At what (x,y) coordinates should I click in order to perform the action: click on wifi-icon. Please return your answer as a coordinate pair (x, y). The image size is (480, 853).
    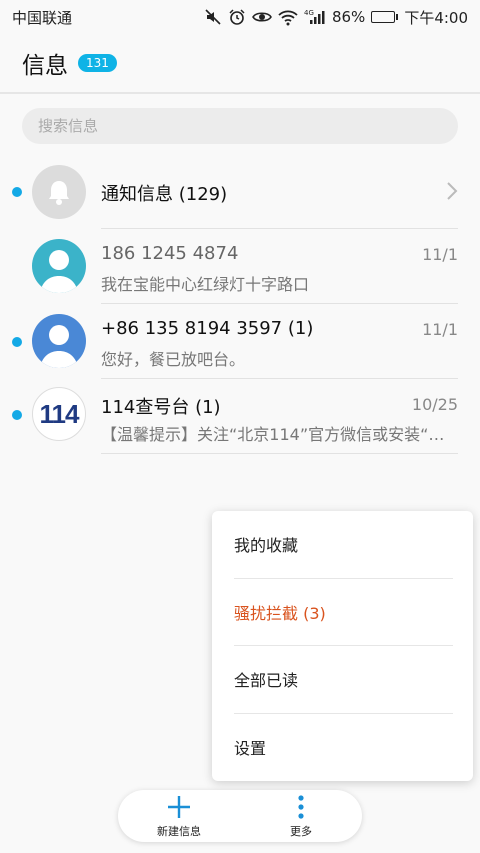
    Looking at the image, I should click on (288, 17).